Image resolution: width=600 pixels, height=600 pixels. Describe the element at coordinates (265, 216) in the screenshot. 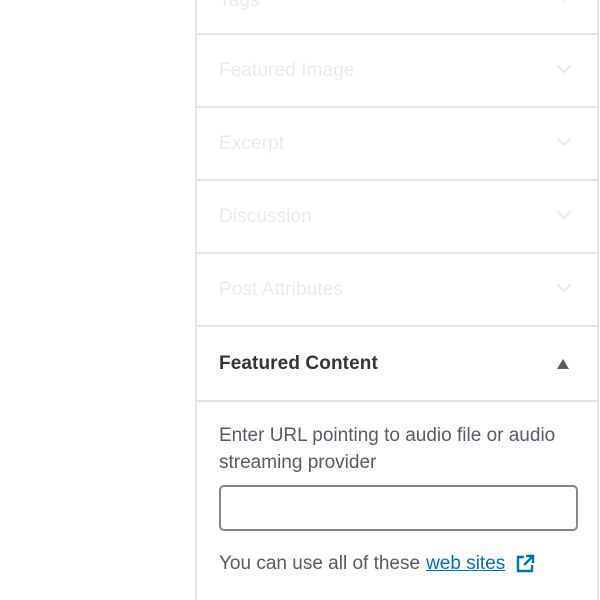

I see `panel-discussion-title: Discussion` at that location.